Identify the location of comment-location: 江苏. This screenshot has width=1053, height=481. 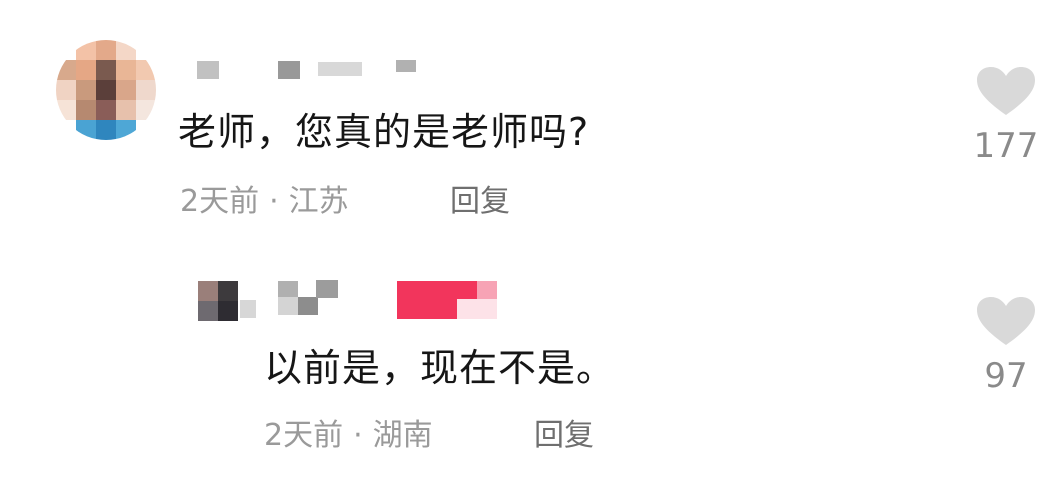
(318, 201).